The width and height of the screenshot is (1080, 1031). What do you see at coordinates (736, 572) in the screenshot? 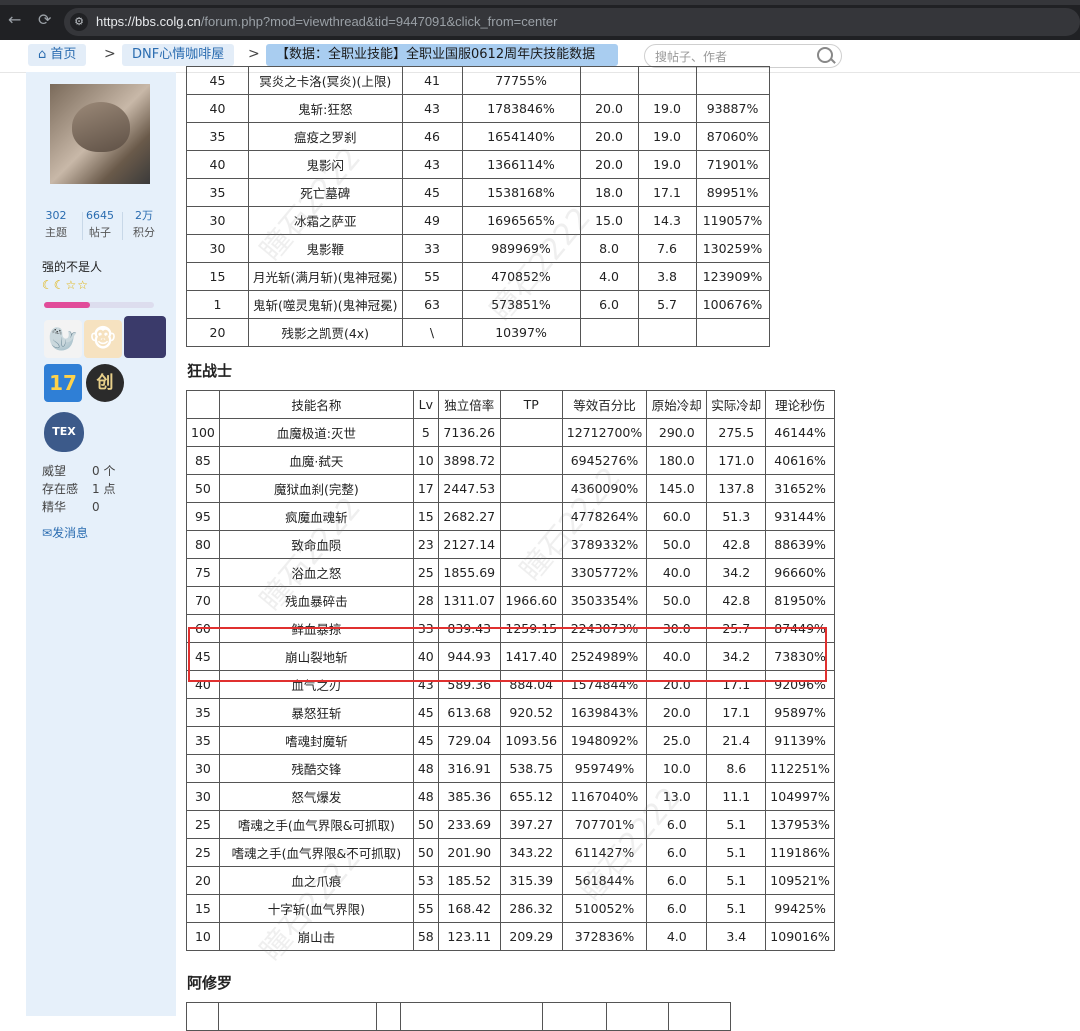
I see `table-cell: 34.2` at bounding box center [736, 572].